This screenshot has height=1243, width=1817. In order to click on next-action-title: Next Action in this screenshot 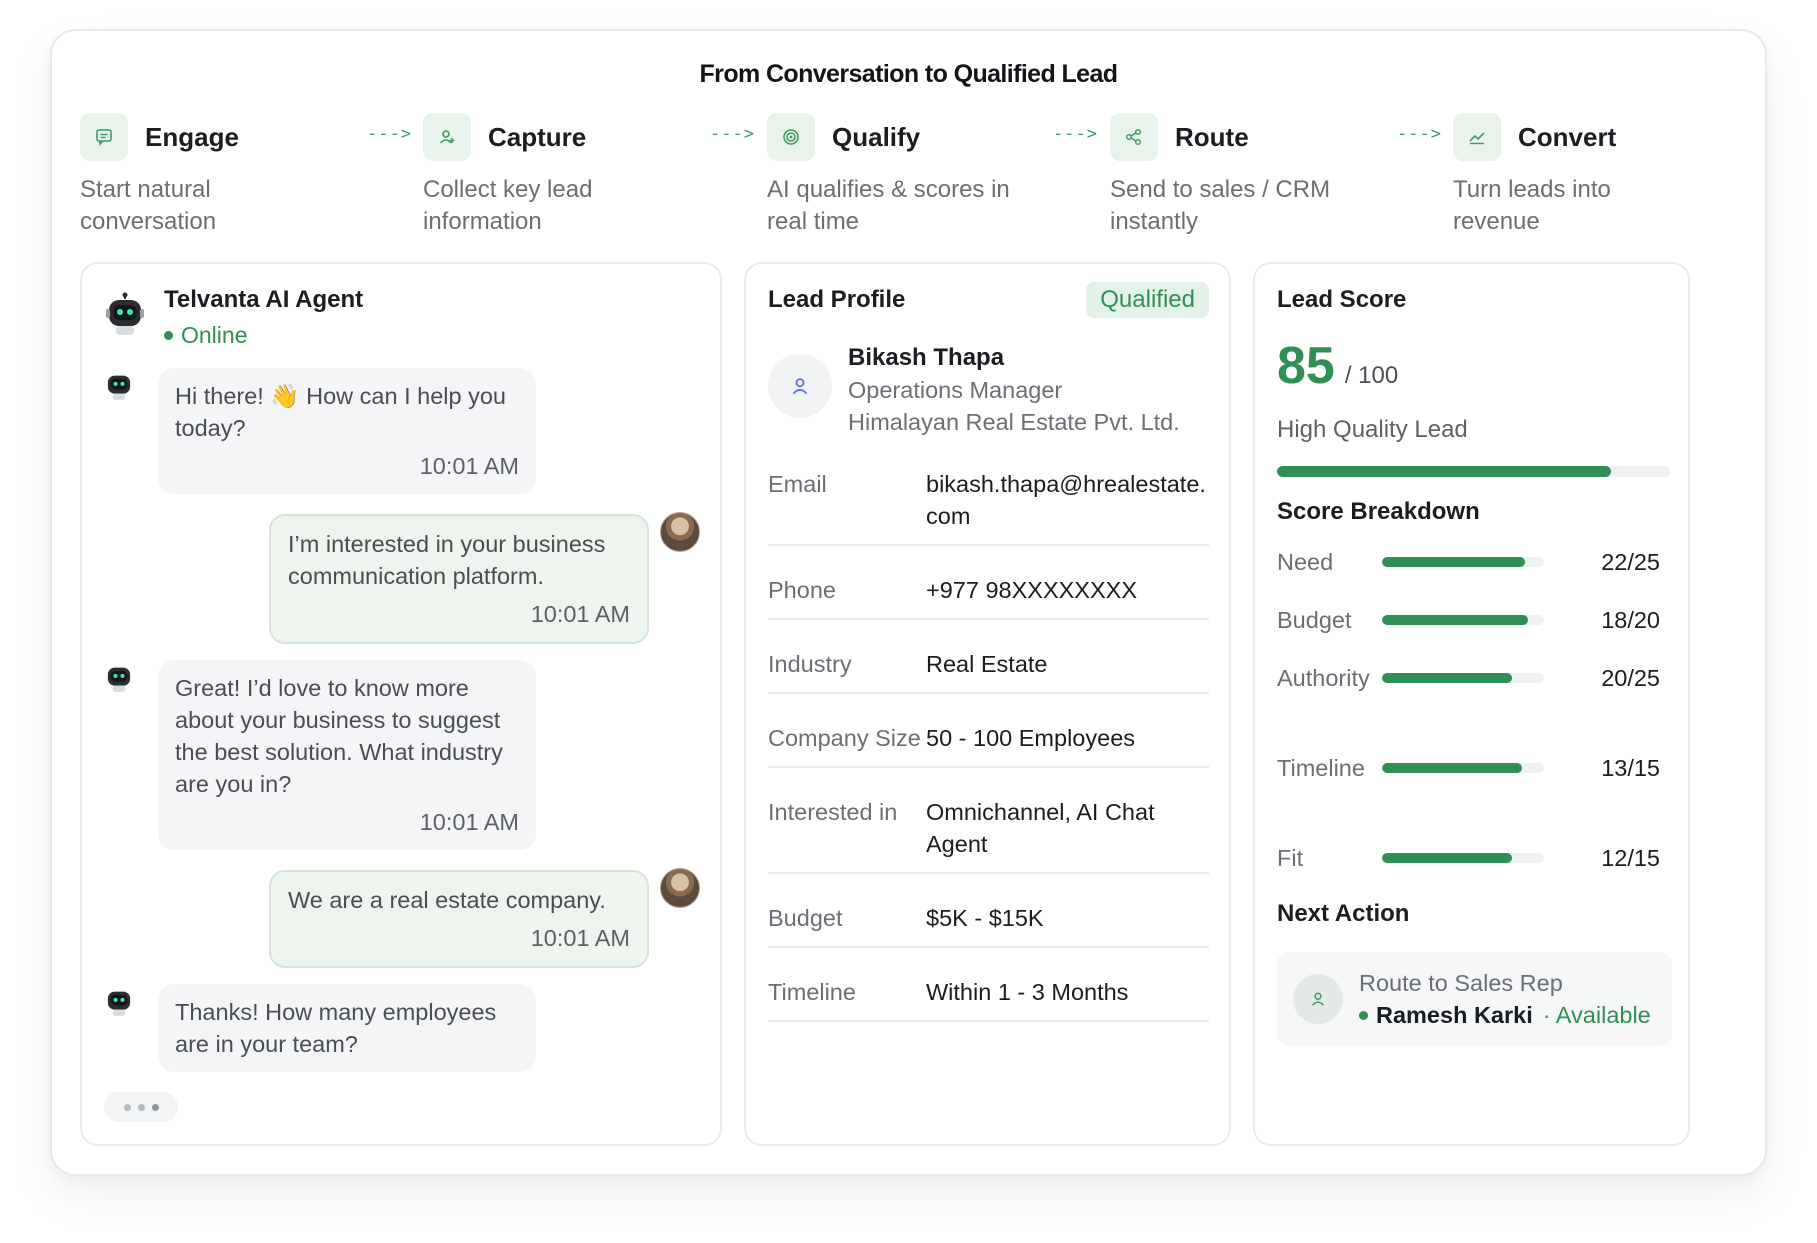, I will do `click(1343, 913)`.